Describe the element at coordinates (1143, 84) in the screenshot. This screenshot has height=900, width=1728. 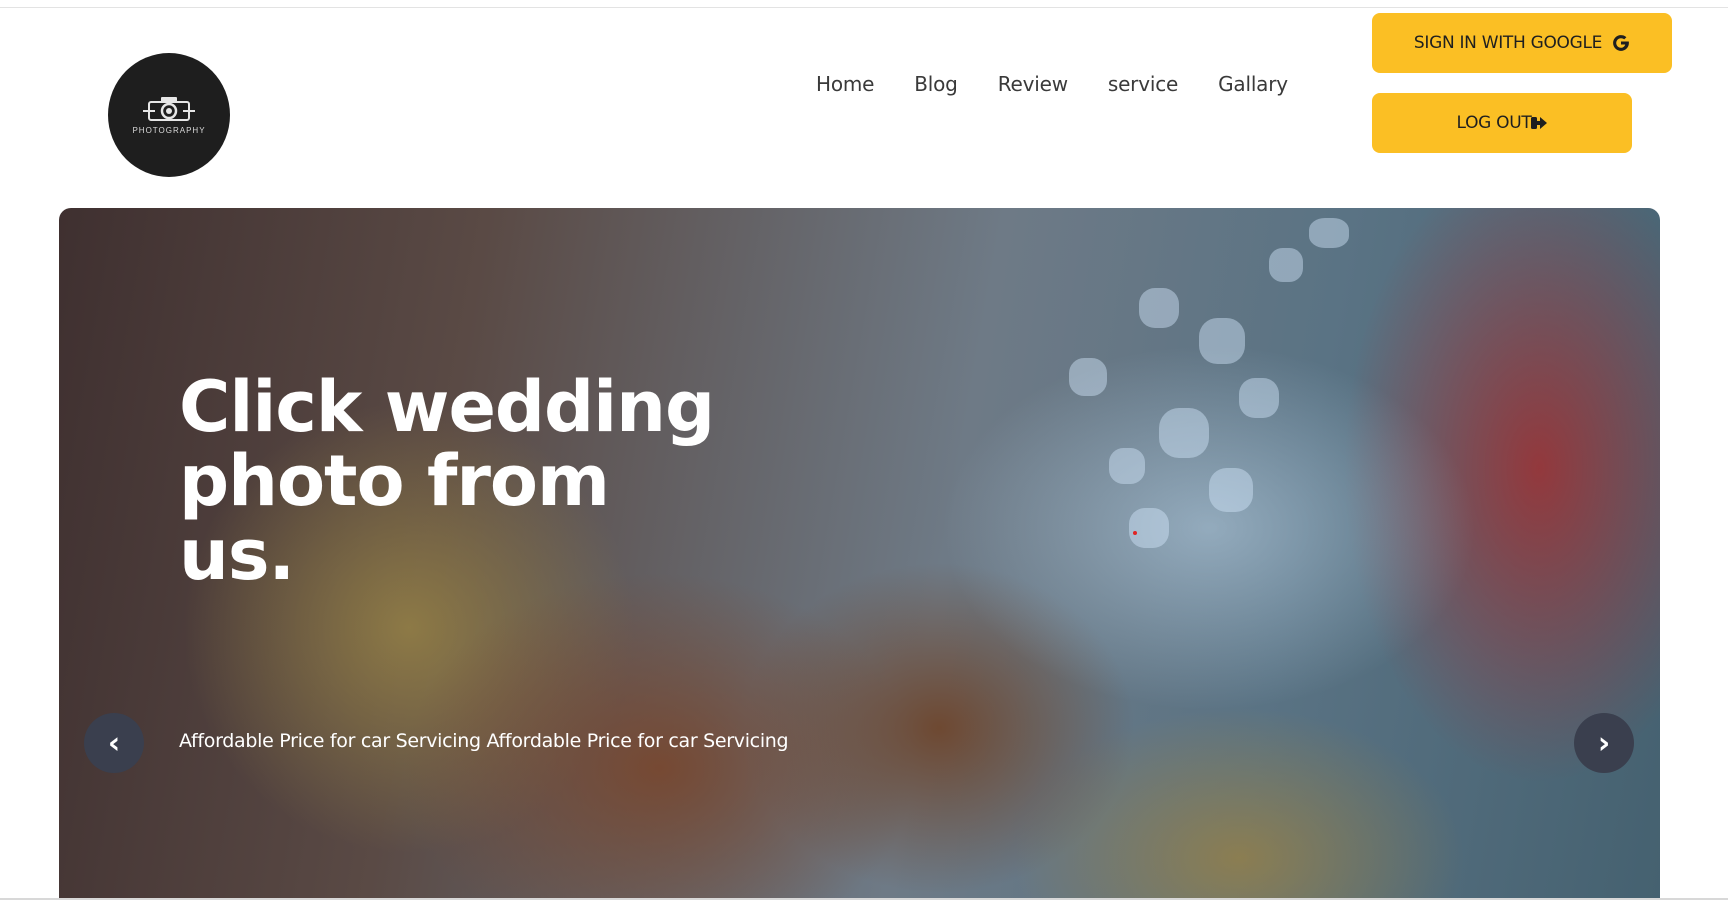
I see `nav-service: service` at that location.